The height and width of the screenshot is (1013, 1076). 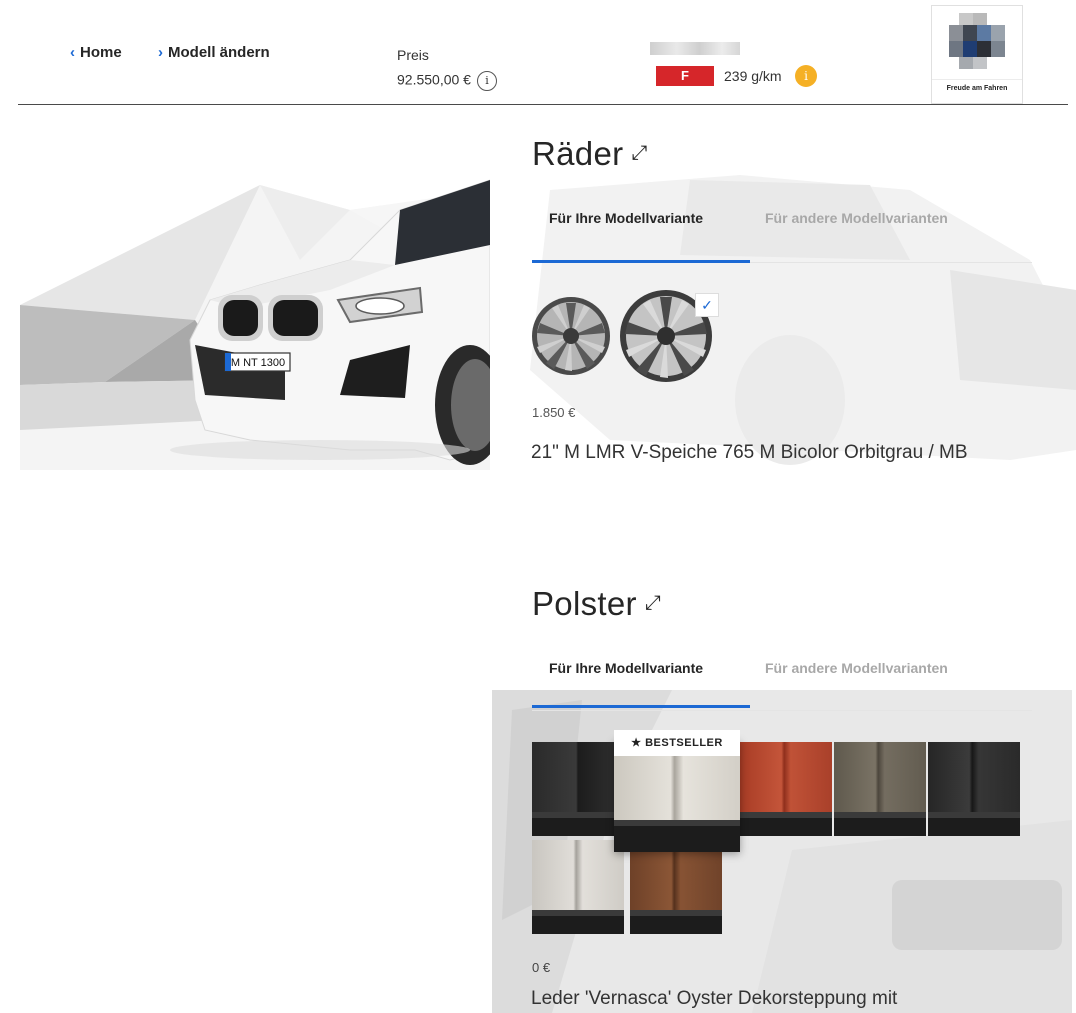 I want to click on tab-upholstery-own-model: Für Ihre Modellvariante, so click(x=626, y=668).